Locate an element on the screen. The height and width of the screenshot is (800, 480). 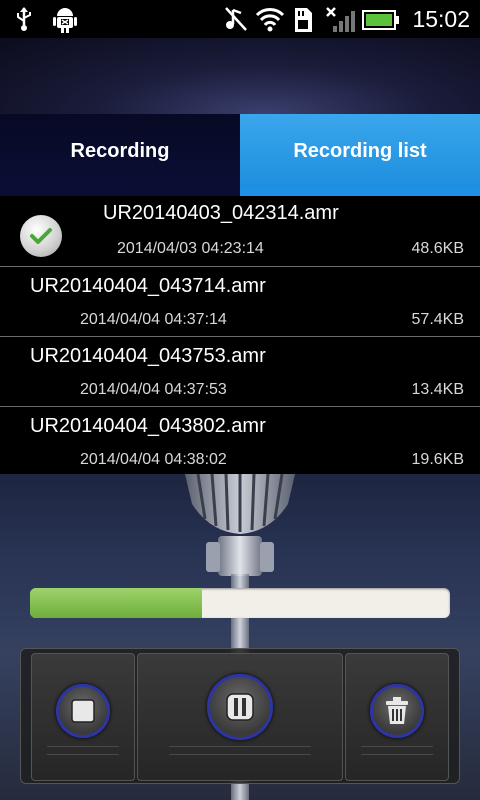
wifi-icon is located at coordinates (270, 20).